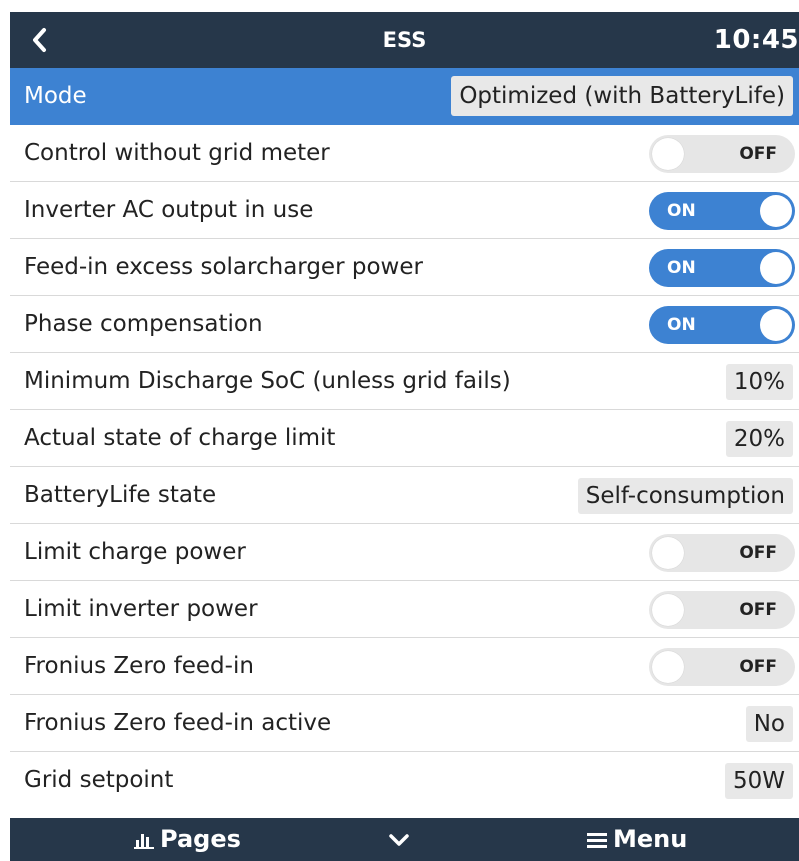  I want to click on row-actual-soc-limit: Actual state of charge limit 20%, so click(404, 438).